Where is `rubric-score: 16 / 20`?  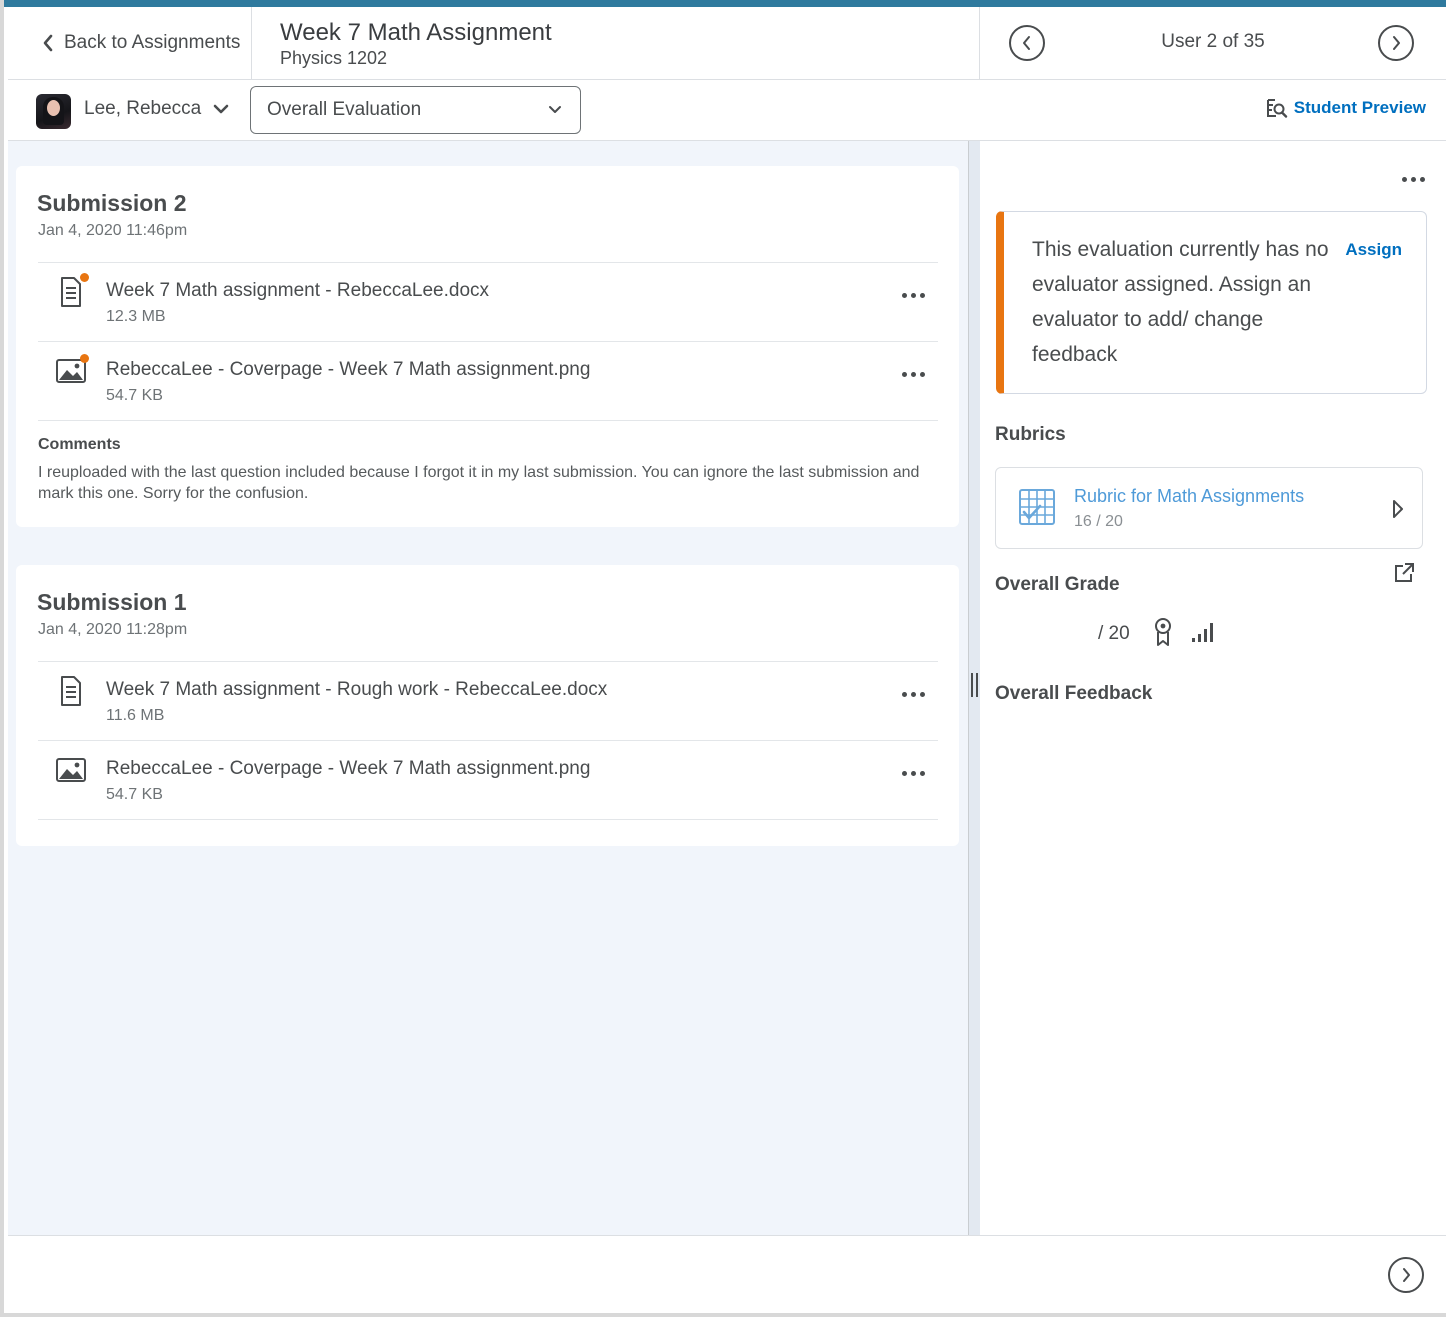 rubric-score: 16 / 20 is located at coordinates (1098, 521).